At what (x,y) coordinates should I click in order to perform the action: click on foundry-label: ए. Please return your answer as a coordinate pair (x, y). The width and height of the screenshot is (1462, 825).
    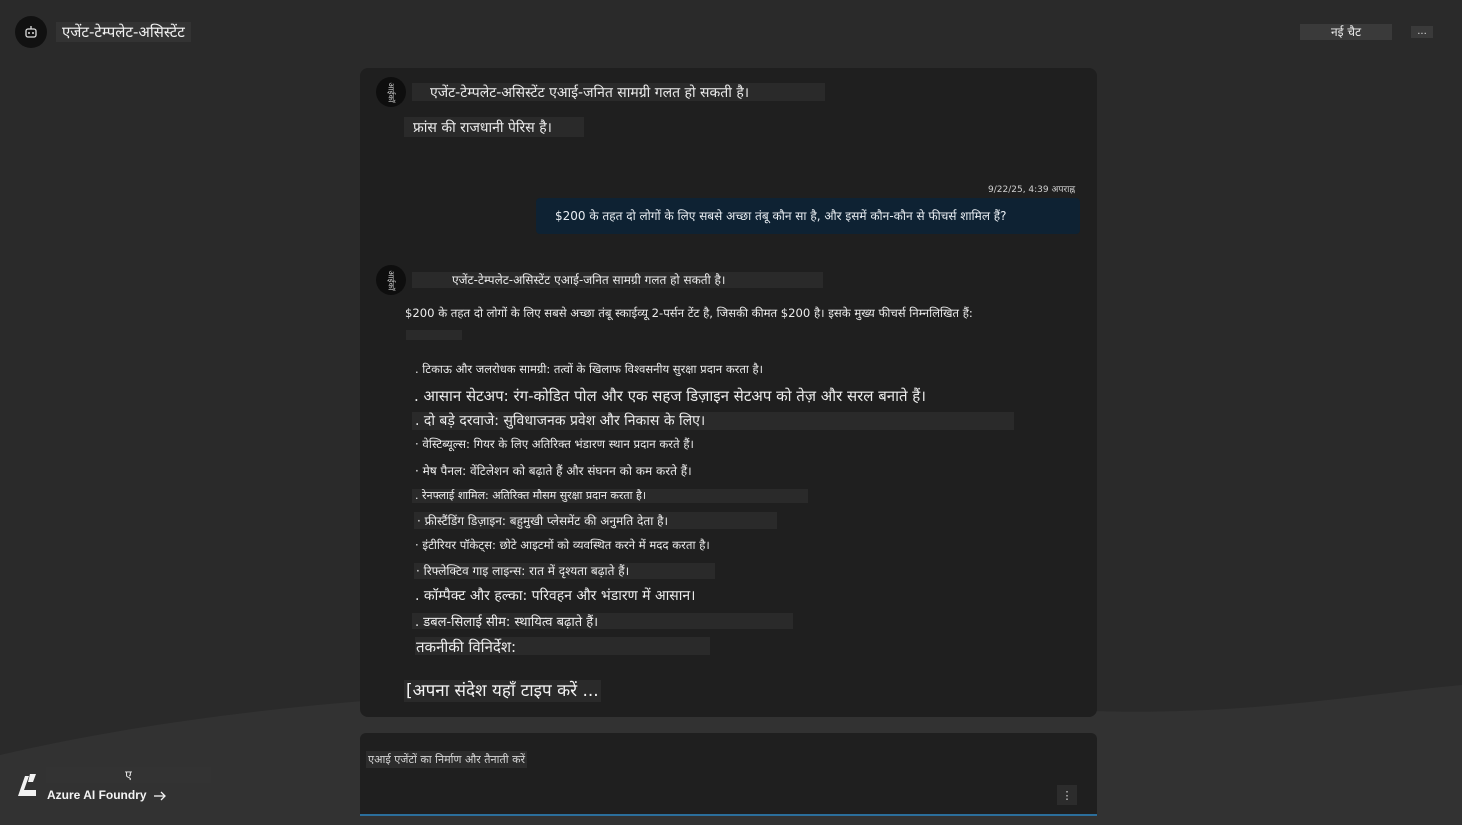
    Looking at the image, I should click on (128, 775).